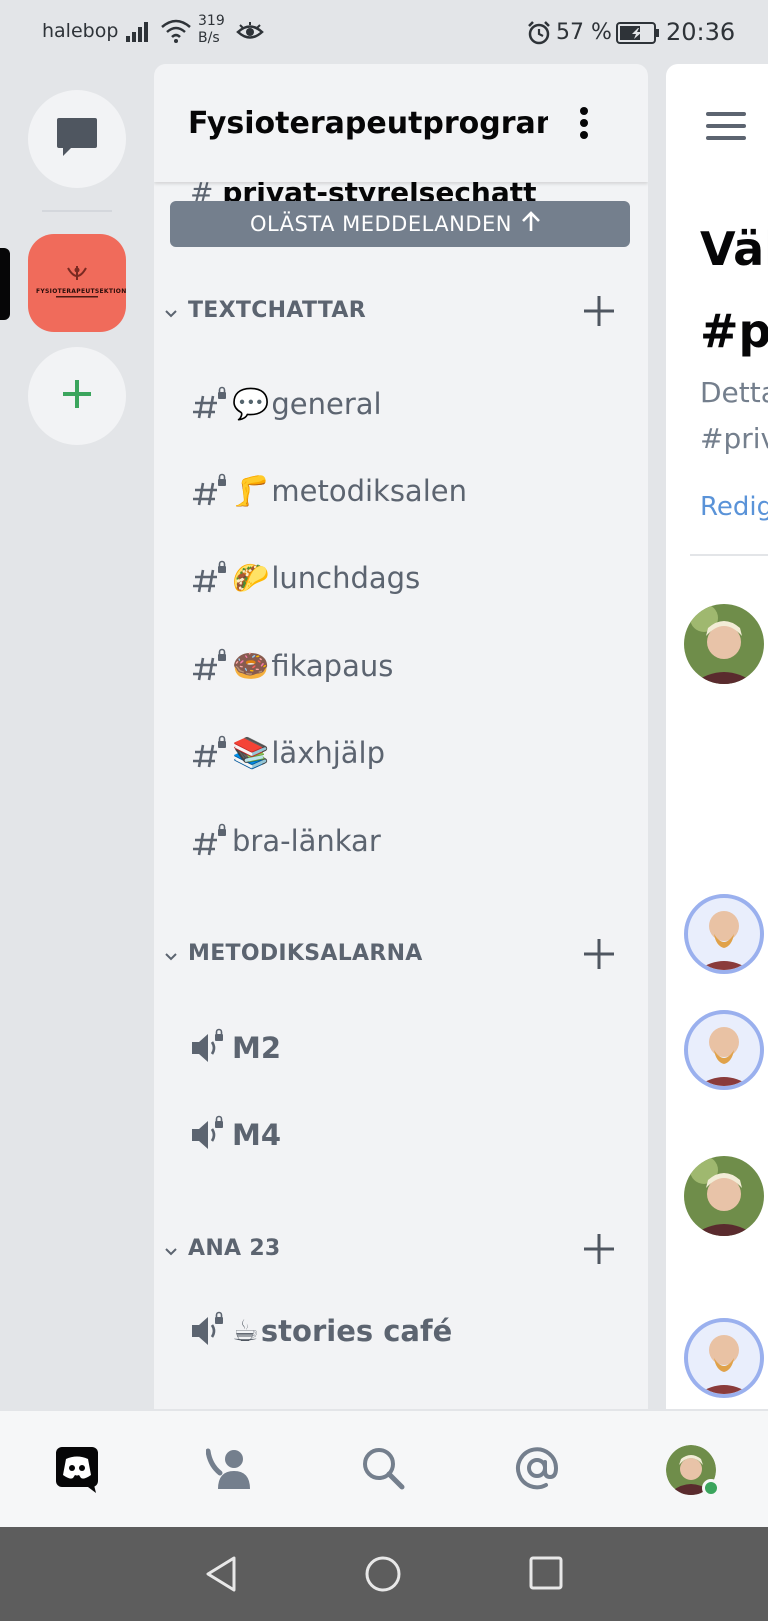 Image resolution: width=768 pixels, height=1621 pixels. I want to click on discord-home-icon, so click(79, 1470).